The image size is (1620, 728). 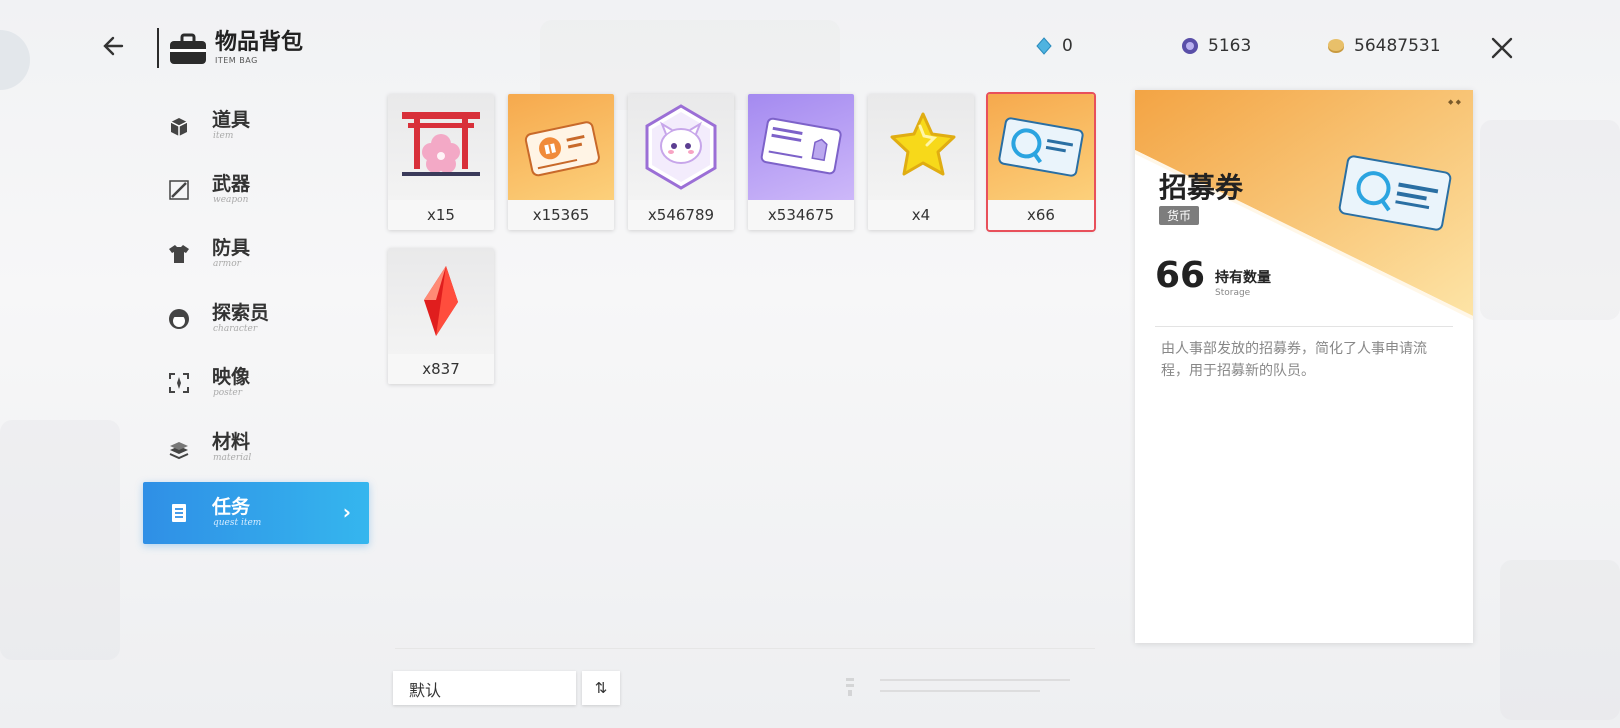 I want to click on sort-order-toggle: ⇅, so click(x=601, y=688).